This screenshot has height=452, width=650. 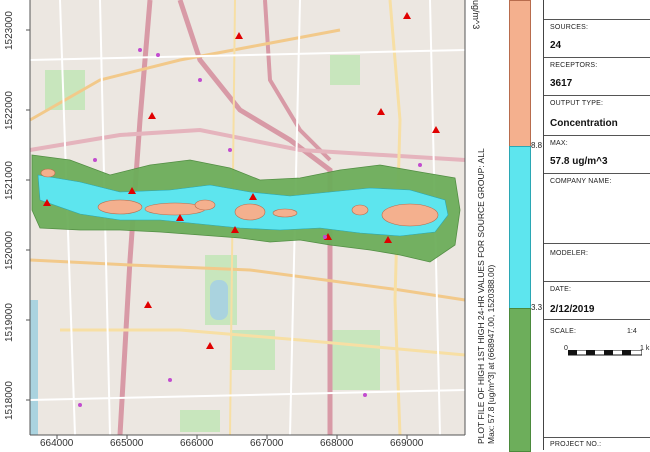 What do you see at coordinates (574, 65) in the screenshot?
I see `receptors-label: RECEPTORS:` at bounding box center [574, 65].